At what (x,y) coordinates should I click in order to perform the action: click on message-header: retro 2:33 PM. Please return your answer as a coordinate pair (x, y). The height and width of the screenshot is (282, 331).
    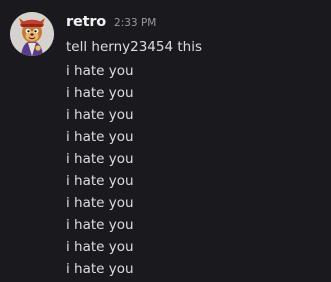
    Looking at the image, I should click on (111, 24).